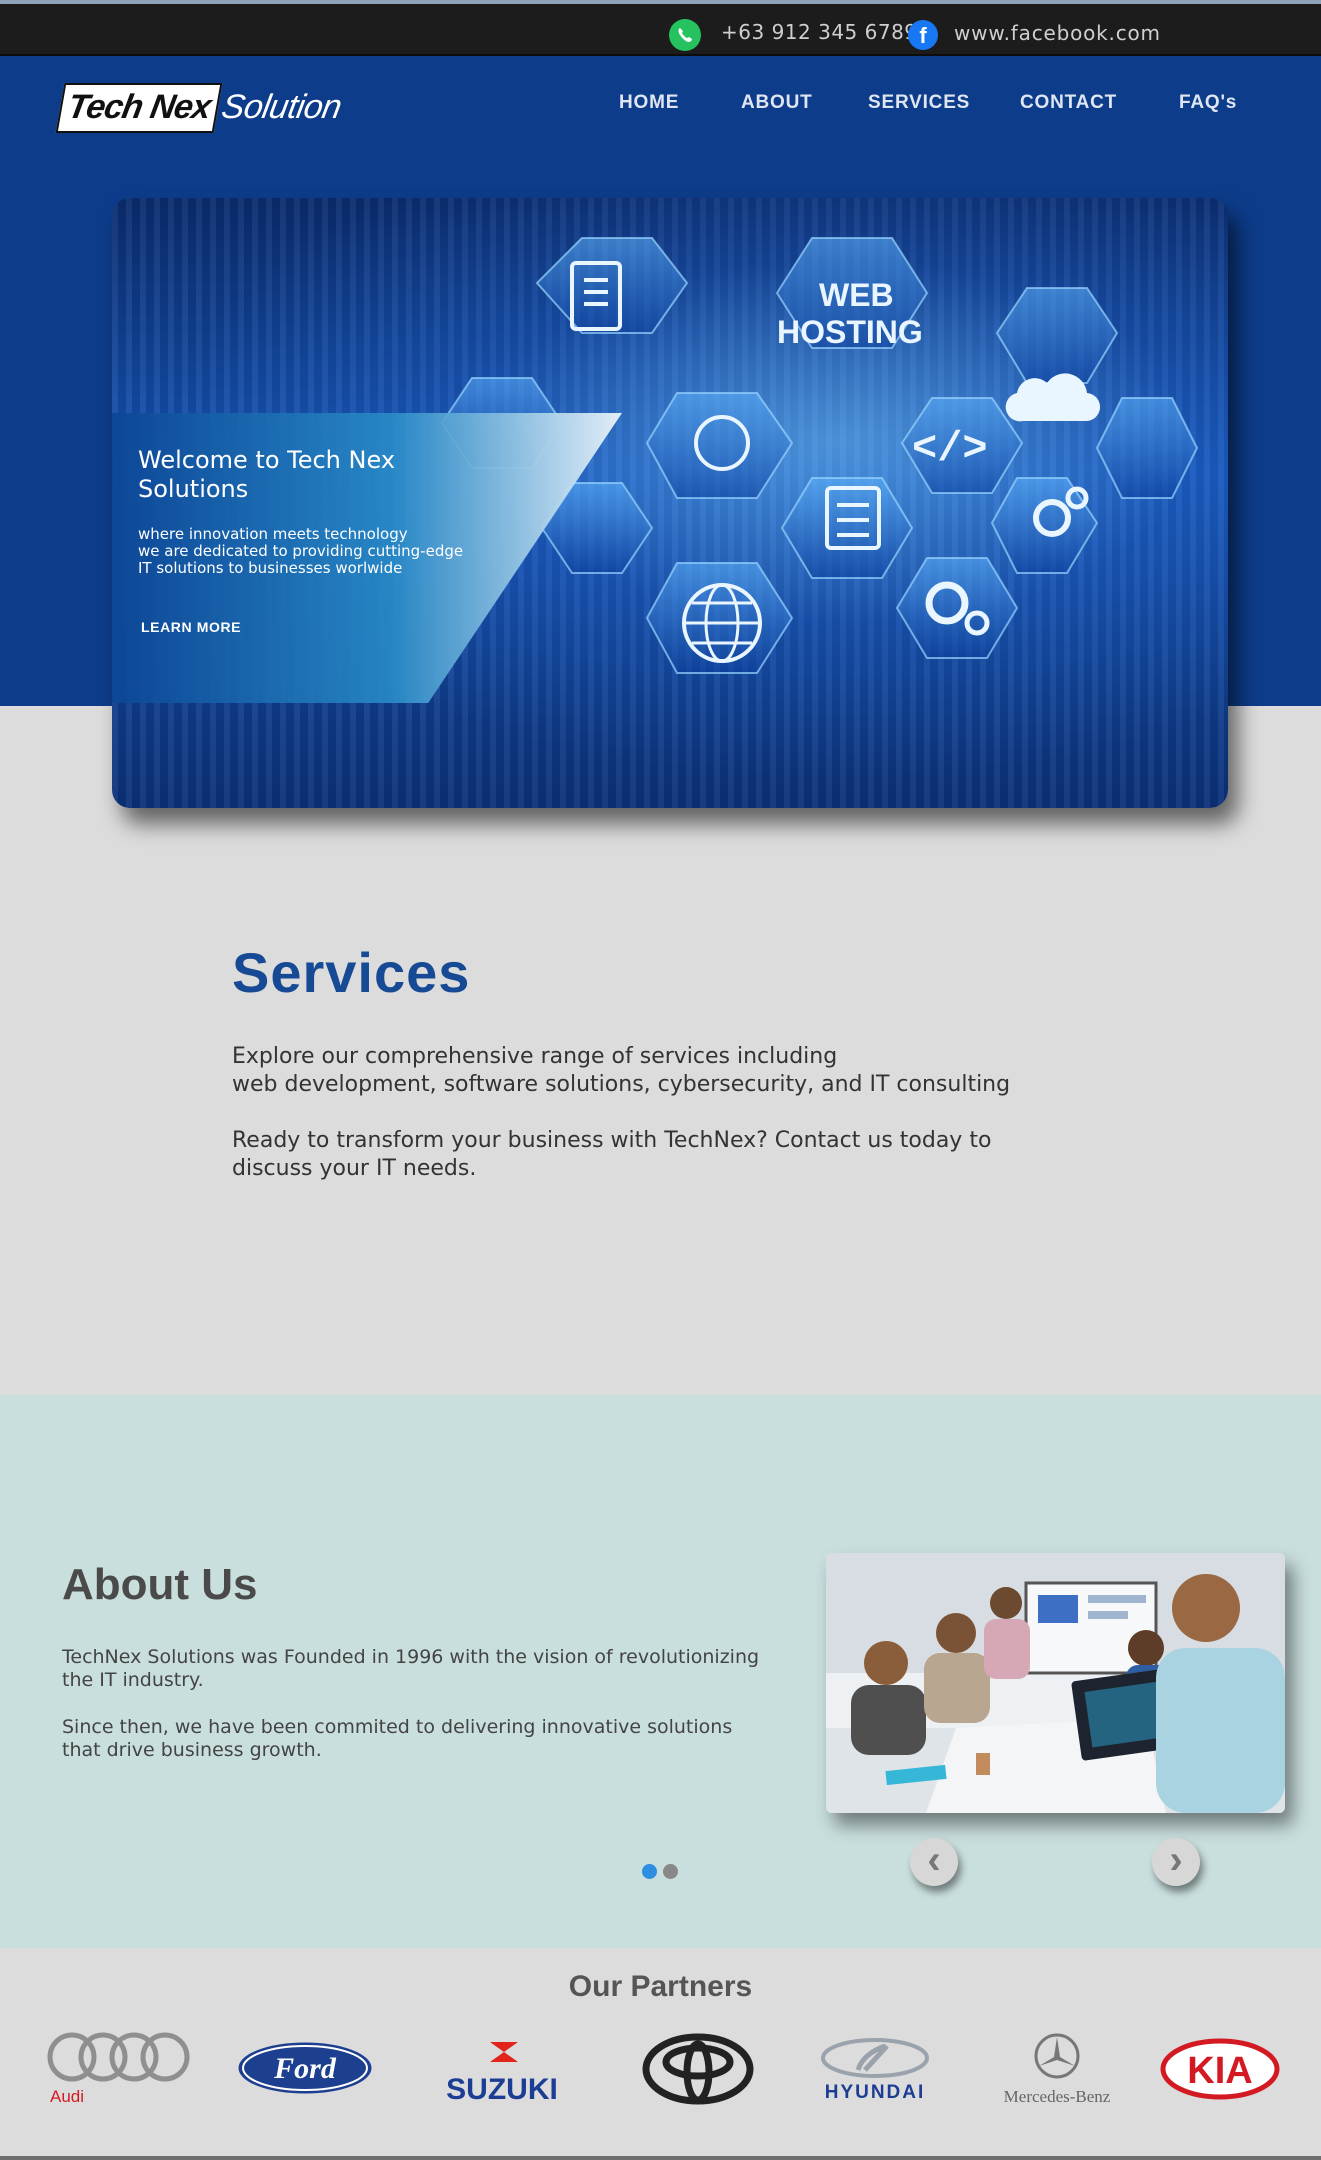  I want to click on main-nav: HOME ABOUT SERVICES CONTACT FAQ's, so click(660, 107).